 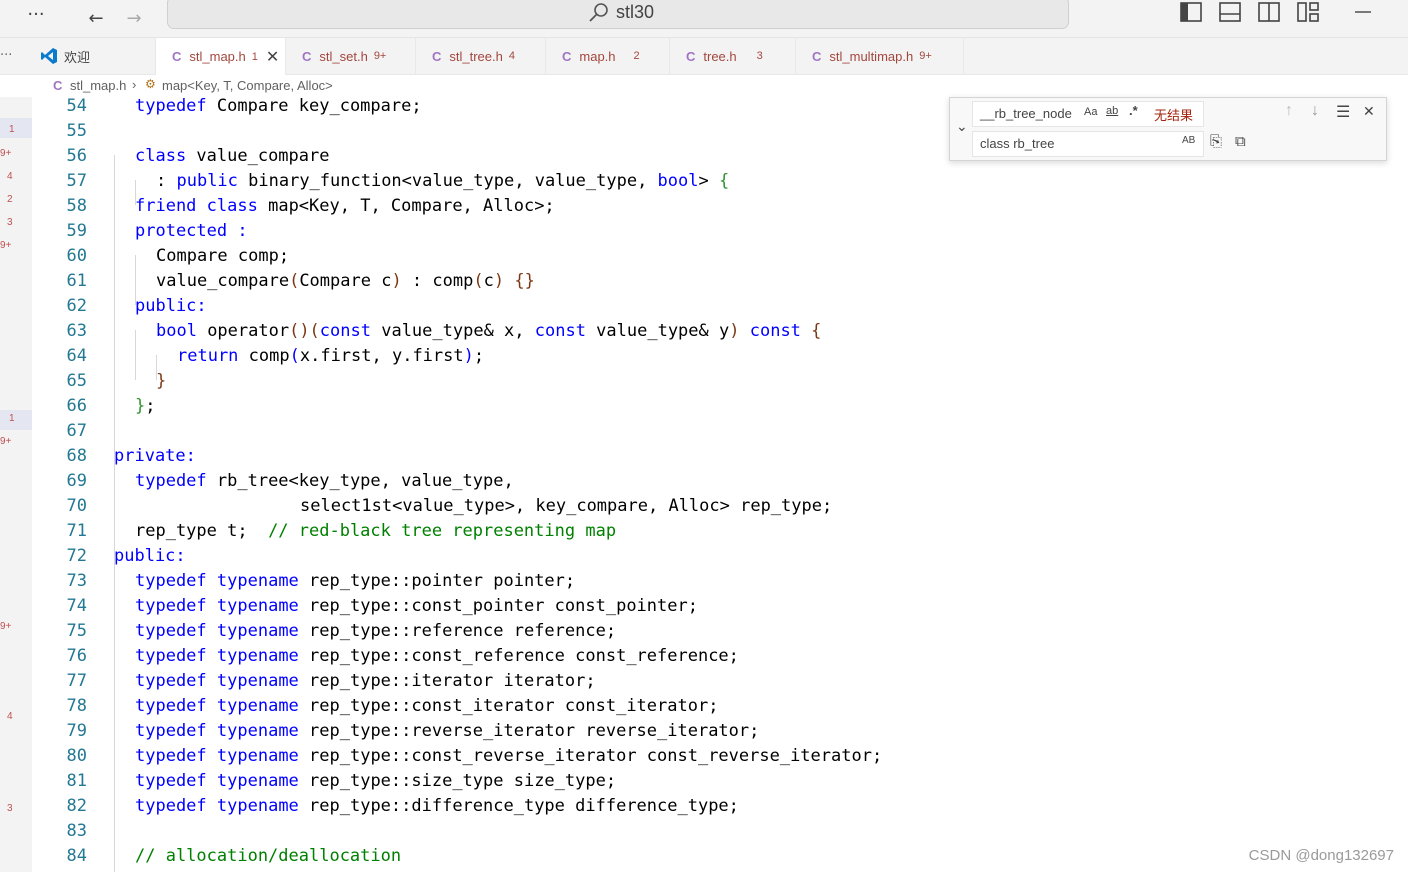 I want to click on code-line-61: value_compare(Compare c) : comp(c) {}, so click(x=345, y=281).